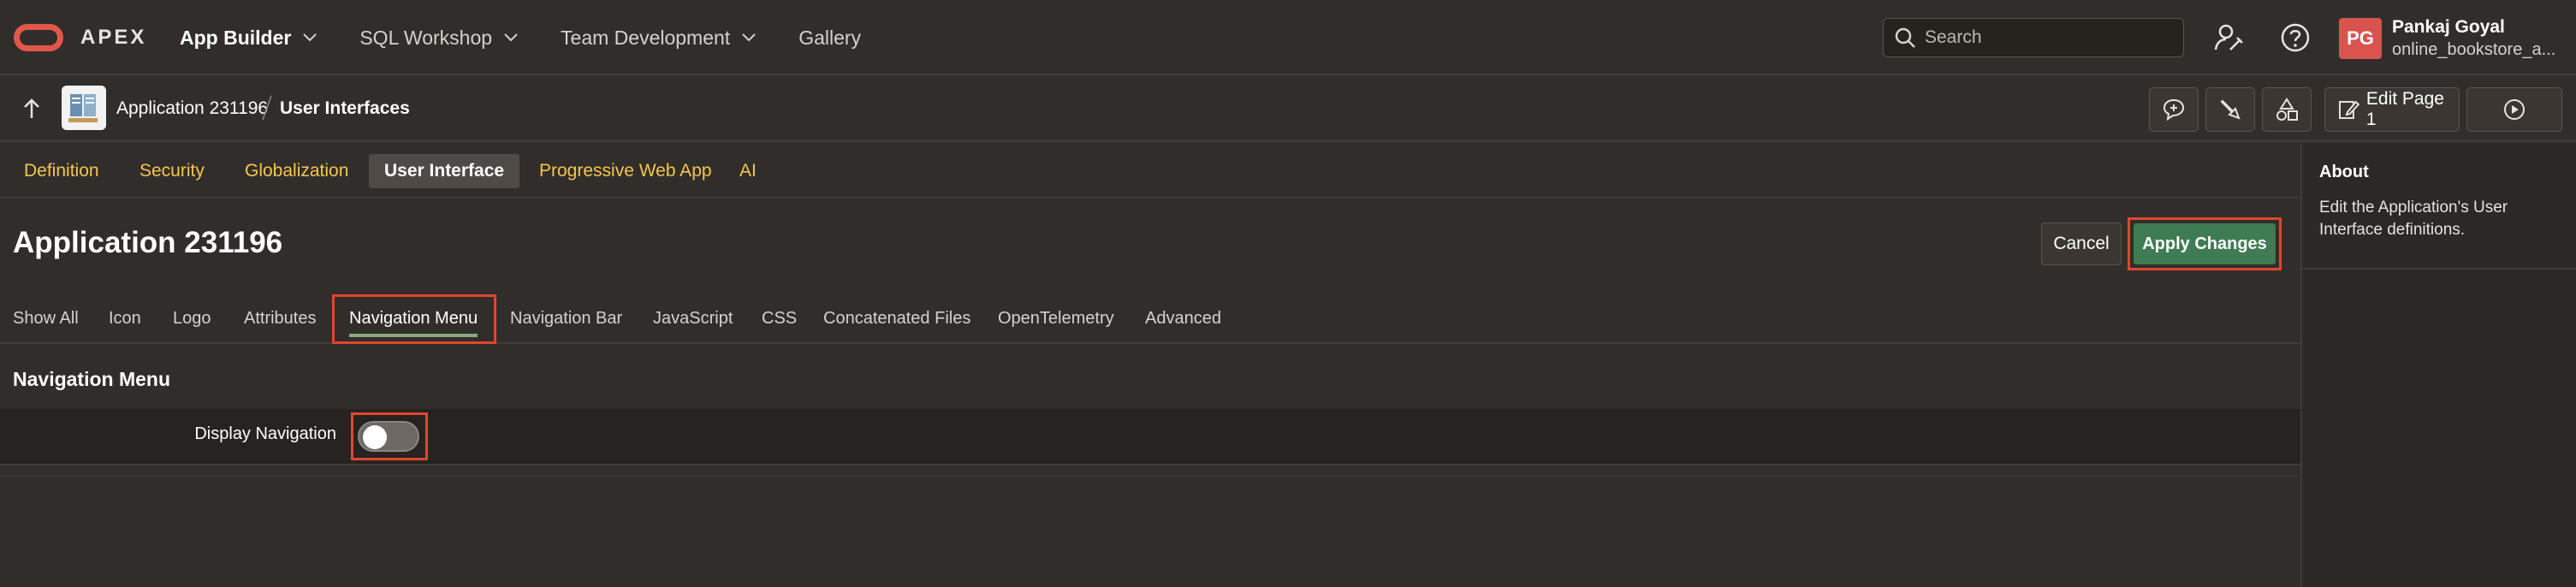  I want to click on subtab-css: CSS, so click(779, 318).